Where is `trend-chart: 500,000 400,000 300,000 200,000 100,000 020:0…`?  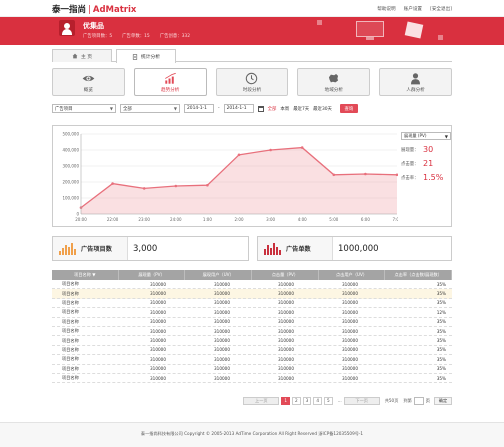 trend-chart: 500,000 400,000 300,000 200,000 100,000 020:0… is located at coordinates (230, 177).